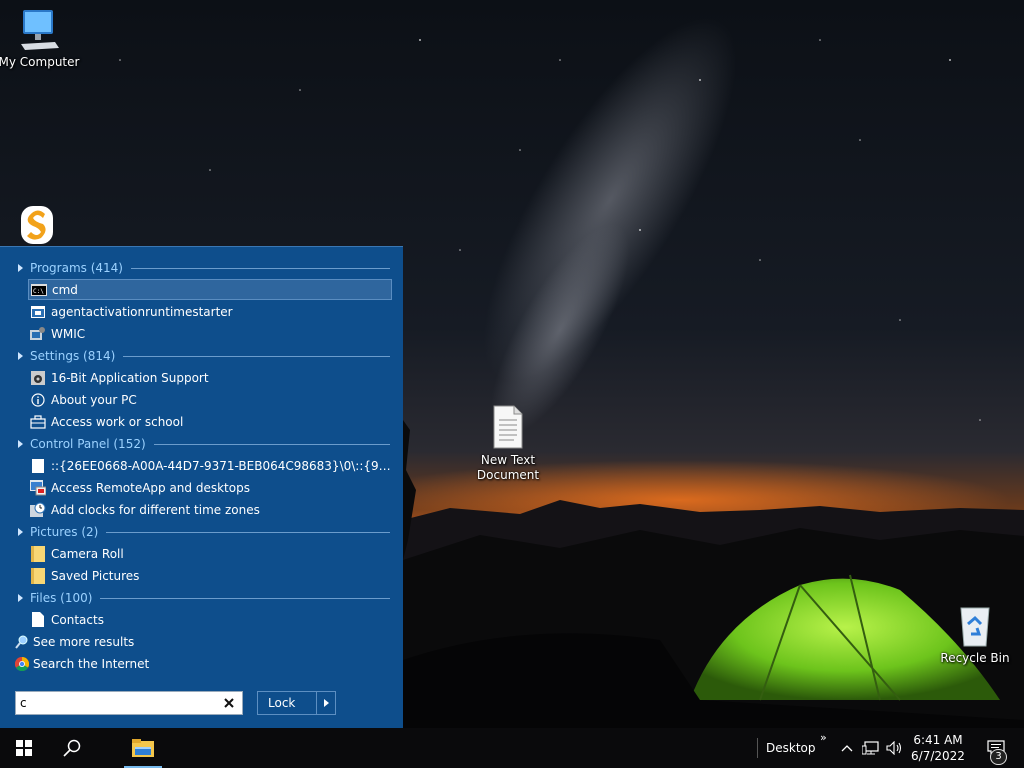 The image size is (1024, 768). I want to click on search-the-internet-link: Search the Internet, so click(81, 664).